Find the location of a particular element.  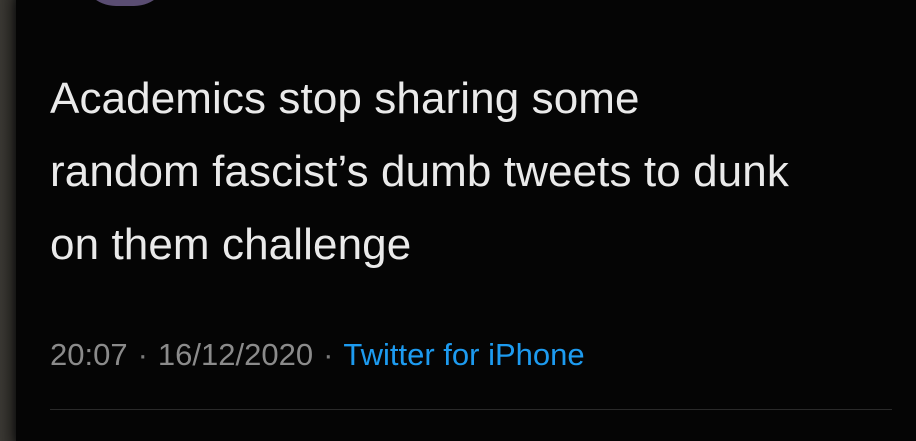

avatar is located at coordinates (125, 3).